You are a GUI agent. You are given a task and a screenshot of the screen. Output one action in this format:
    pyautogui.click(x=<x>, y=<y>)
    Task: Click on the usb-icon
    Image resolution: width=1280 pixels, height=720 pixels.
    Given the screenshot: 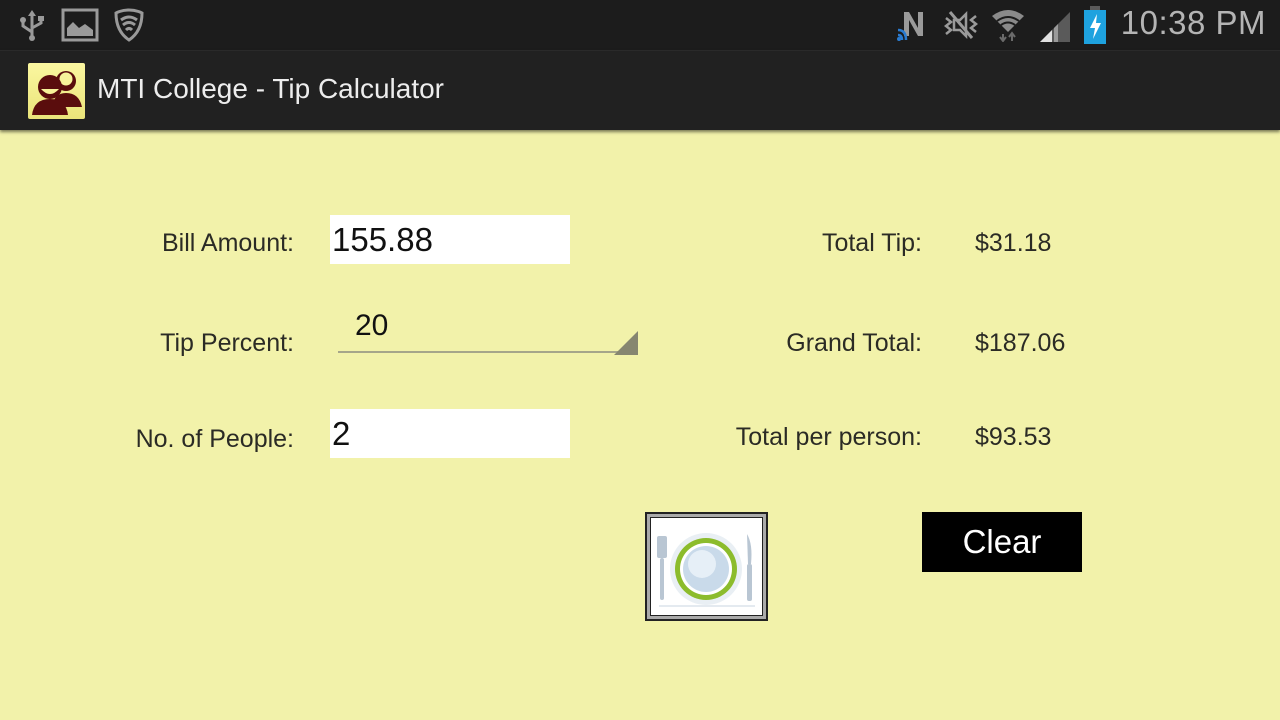 What is the action you would take?
    pyautogui.click(x=32, y=25)
    